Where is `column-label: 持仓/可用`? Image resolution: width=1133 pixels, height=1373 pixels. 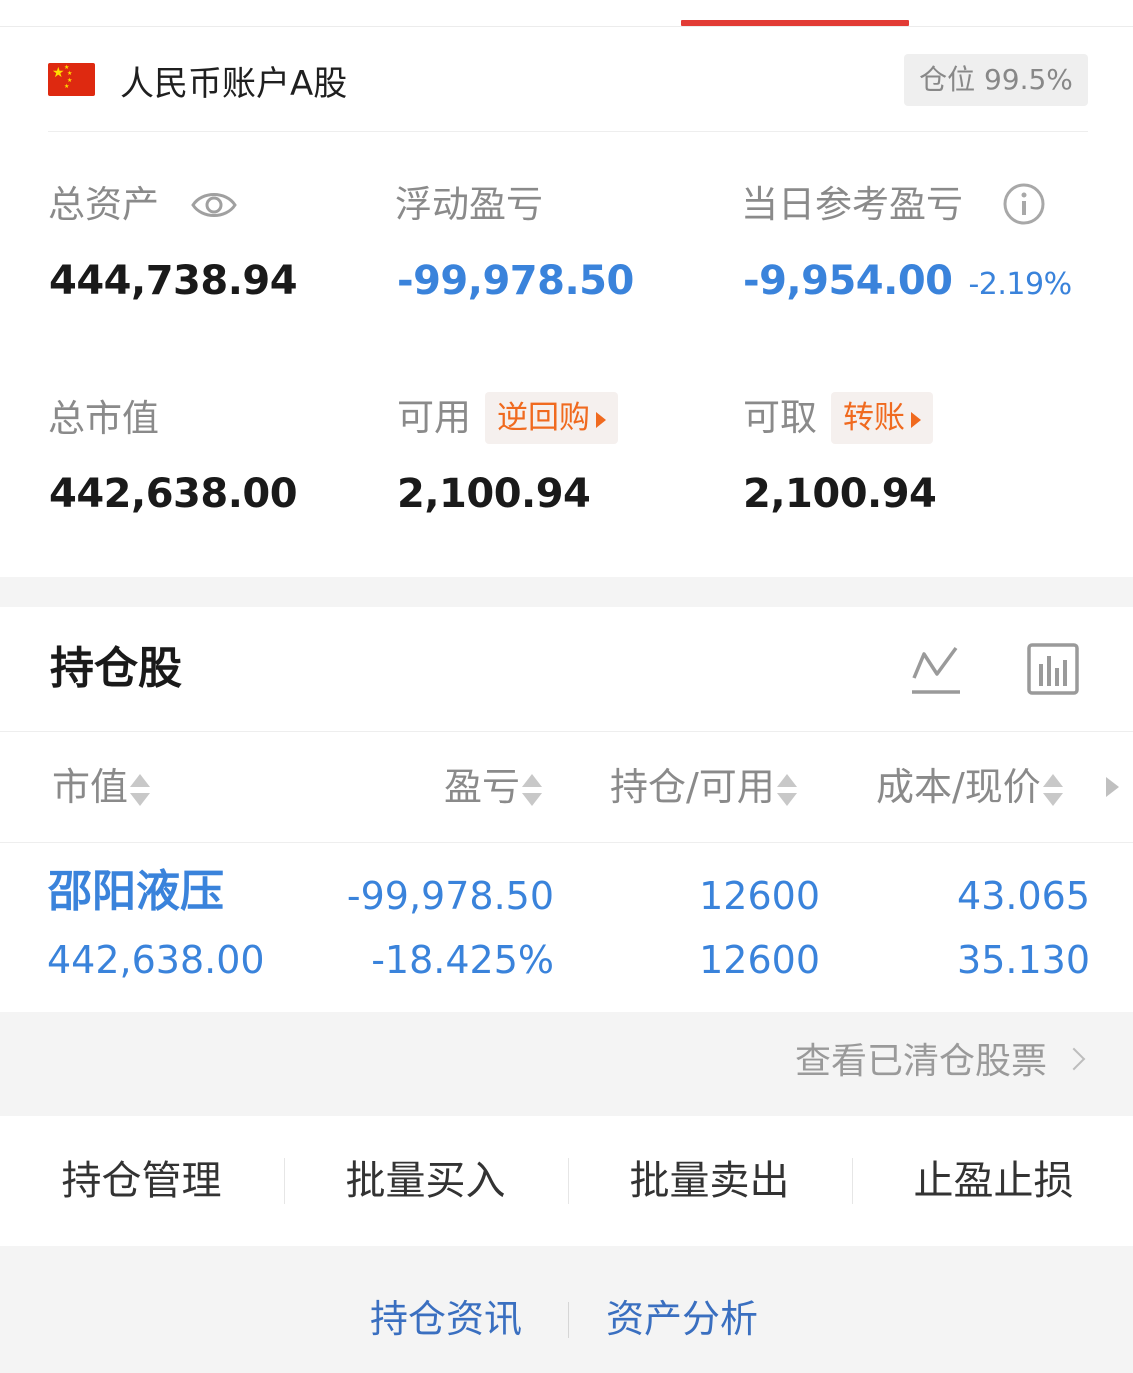 column-label: 持仓/可用 is located at coordinates (692, 787).